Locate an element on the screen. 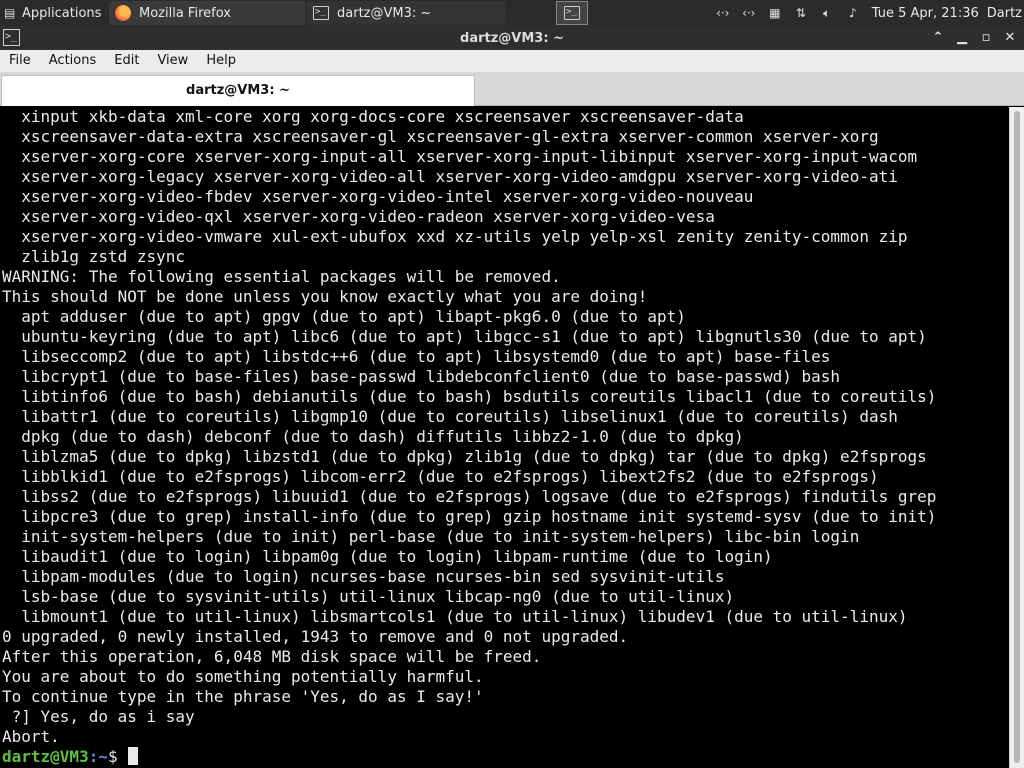 This screenshot has height=768, width=1024. prompt-path: :~ is located at coordinates (98, 756).